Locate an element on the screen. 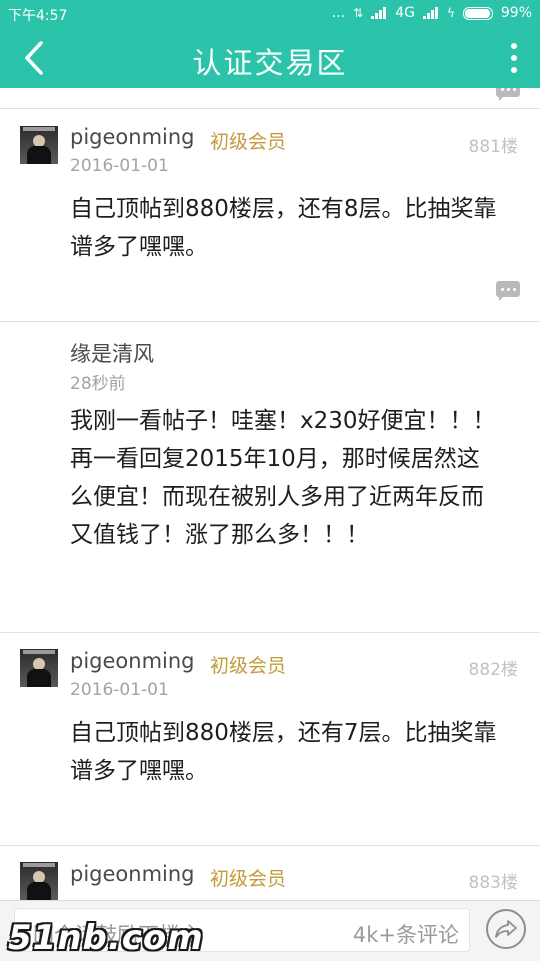  post-date: 28秒前 is located at coordinates (98, 384).